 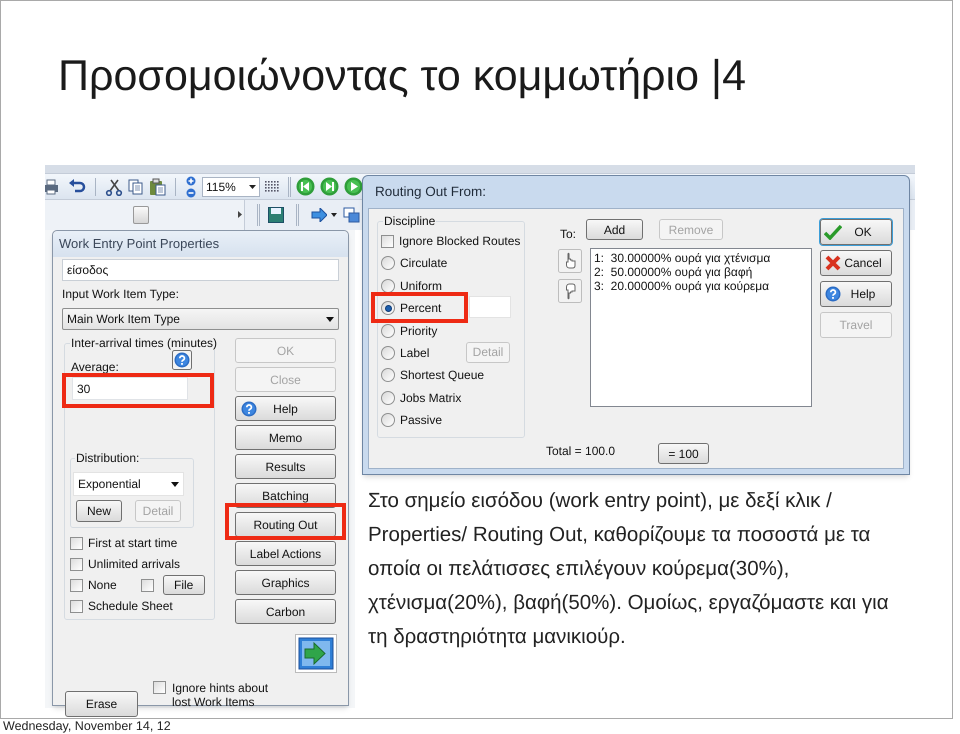 I want to click on button: Routing Out, so click(x=285, y=524).